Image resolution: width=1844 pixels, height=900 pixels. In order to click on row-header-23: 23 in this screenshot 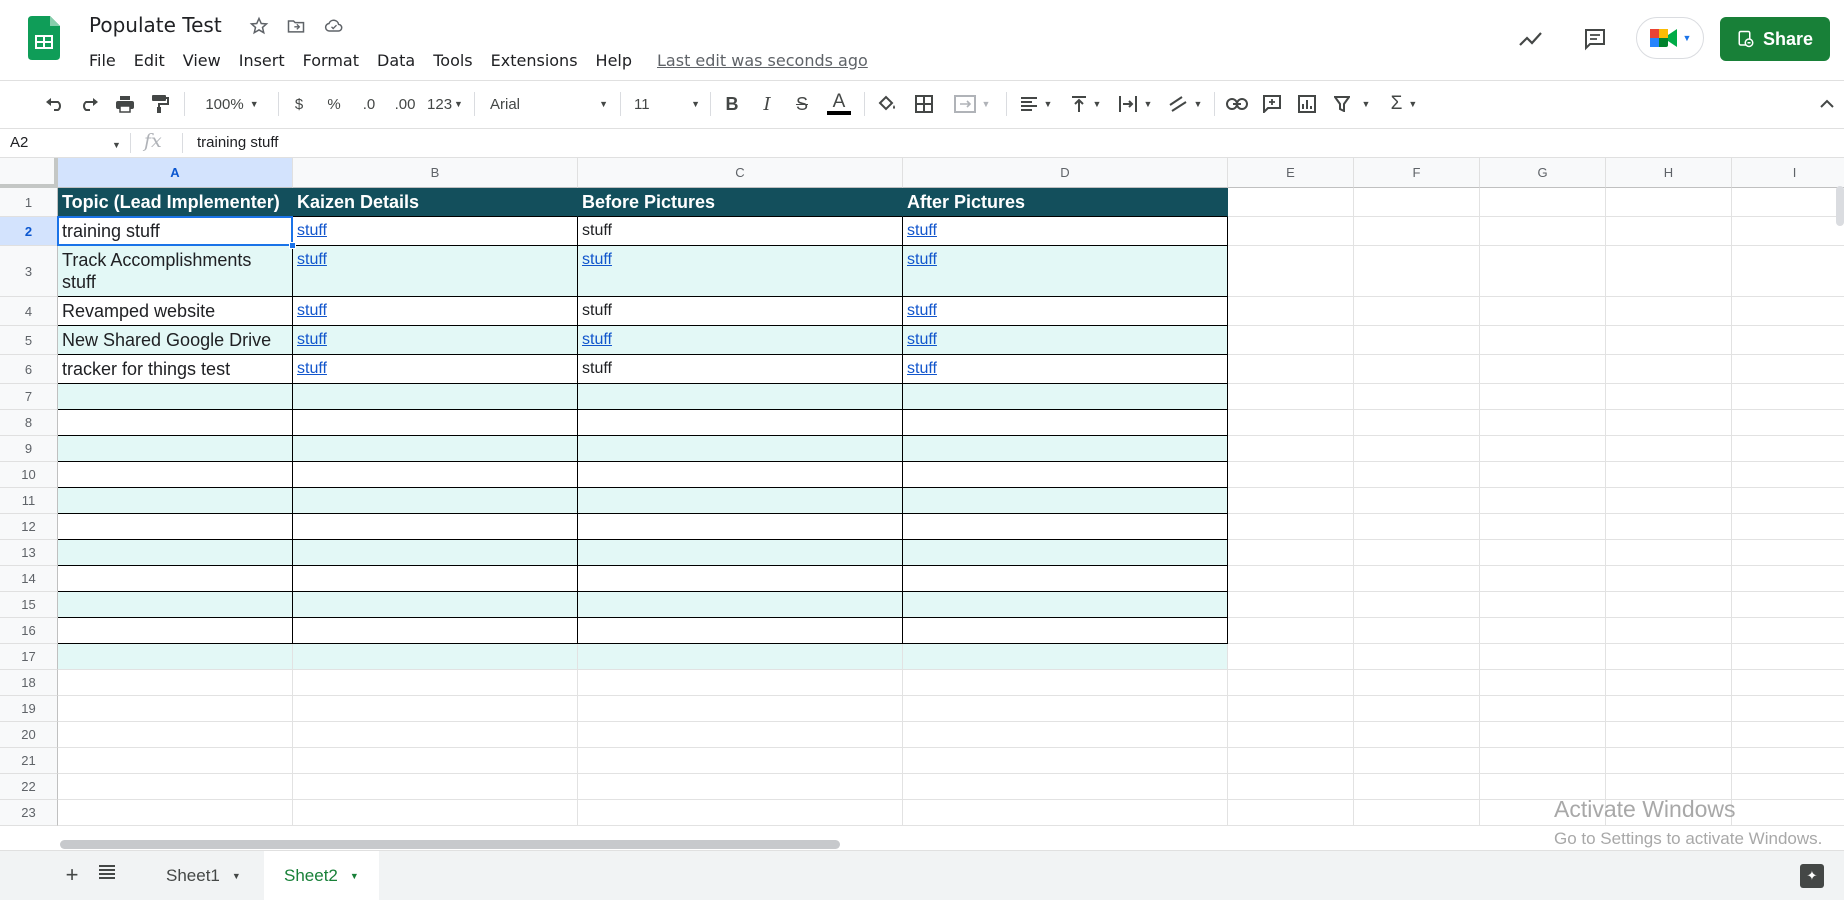, I will do `click(29, 813)`.